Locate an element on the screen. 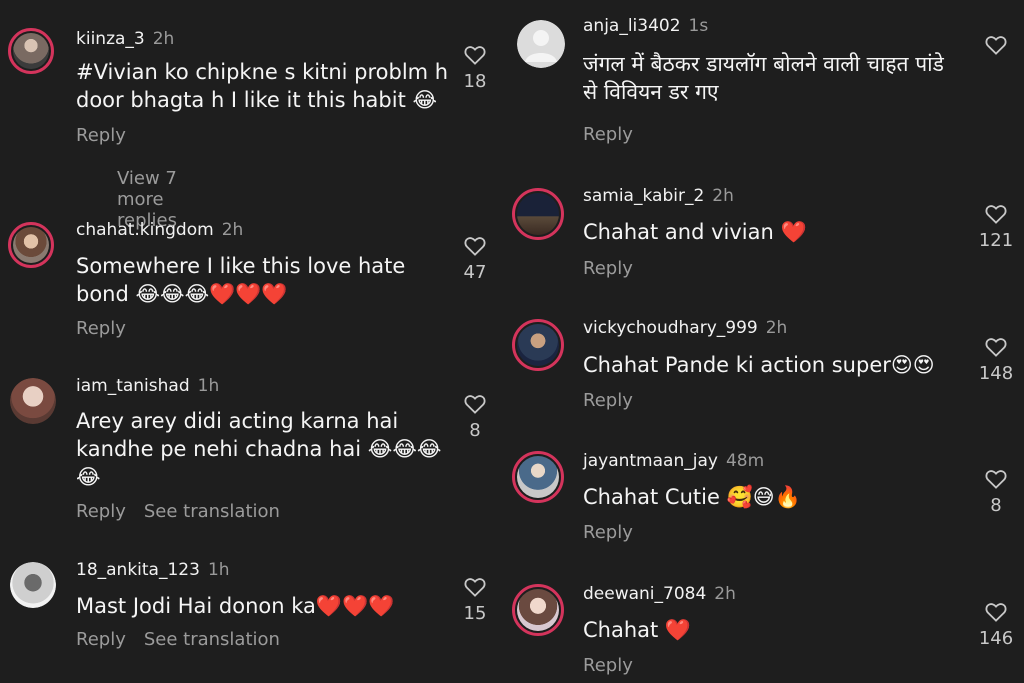 Image resolution: width=1024 pixels, height=683 pixels. comment-header: kiinza_3 2h is located at coordinates (125, 39).